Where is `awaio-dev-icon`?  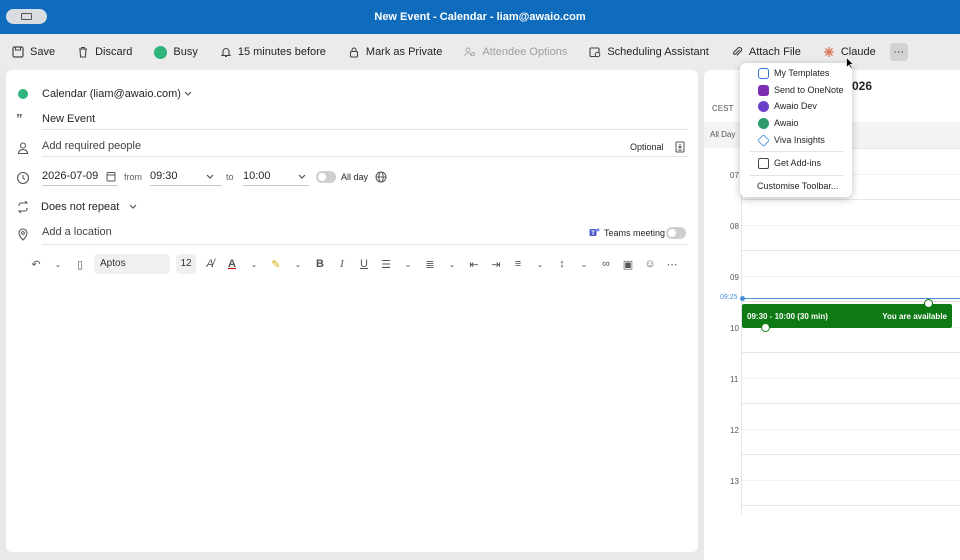 awaio-dev-icon is located at coordinates (763, 106).